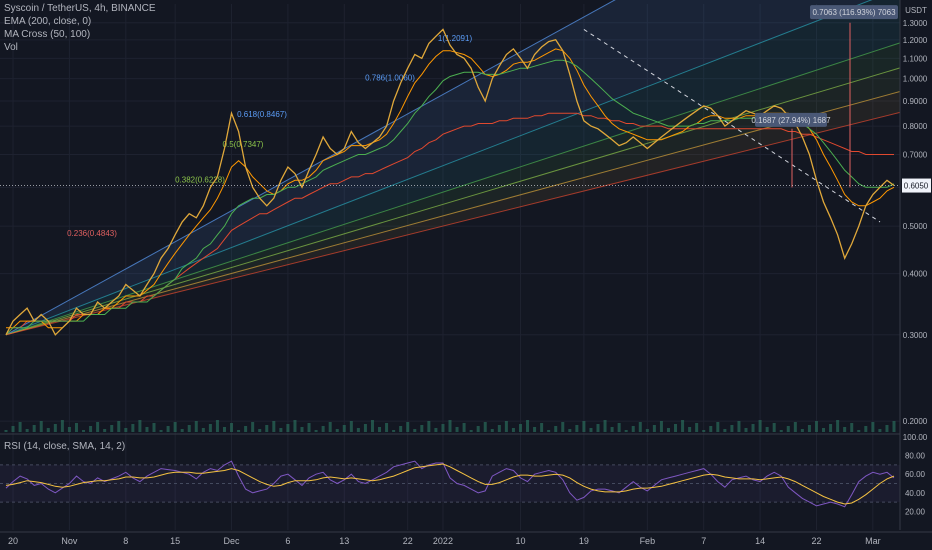 The height and width of the screenshot is (550, 932). Describe the element at coordinates (408, 541) in the screenshot. I see `x-tick-label: 22` at that location.